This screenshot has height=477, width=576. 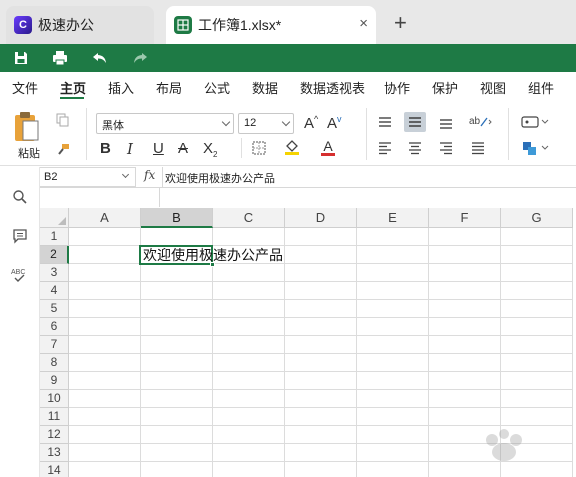 What do you see at coordinates (177, 363) in the screenshot?
I see `cell-b8` at bounding box center [177, 363].